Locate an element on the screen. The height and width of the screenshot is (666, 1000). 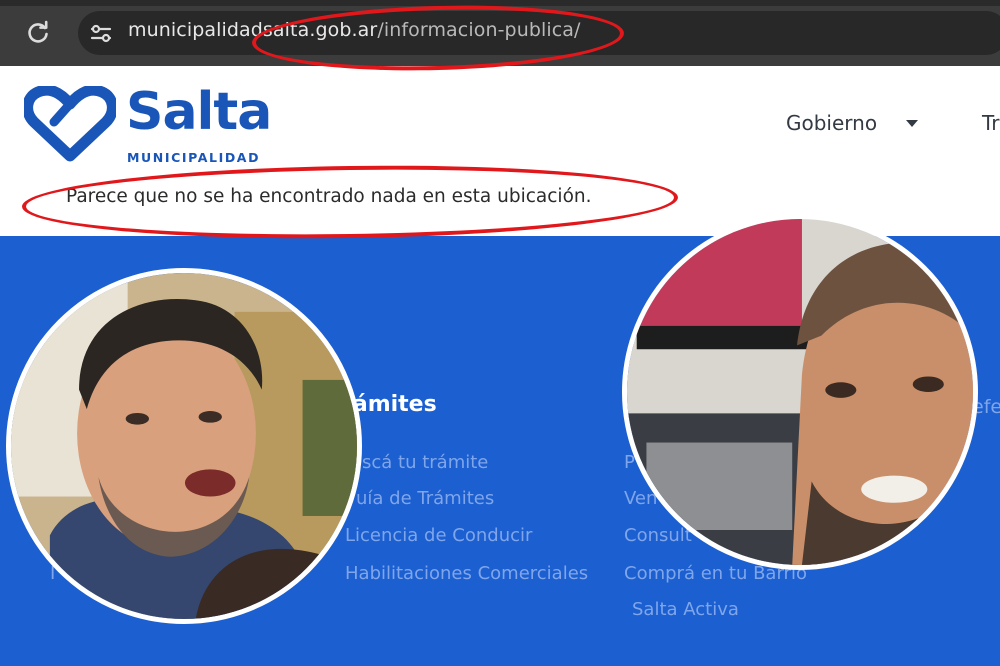
footer-link-guia-tramites: uía de Trámites is located at coordinates (425, 498).